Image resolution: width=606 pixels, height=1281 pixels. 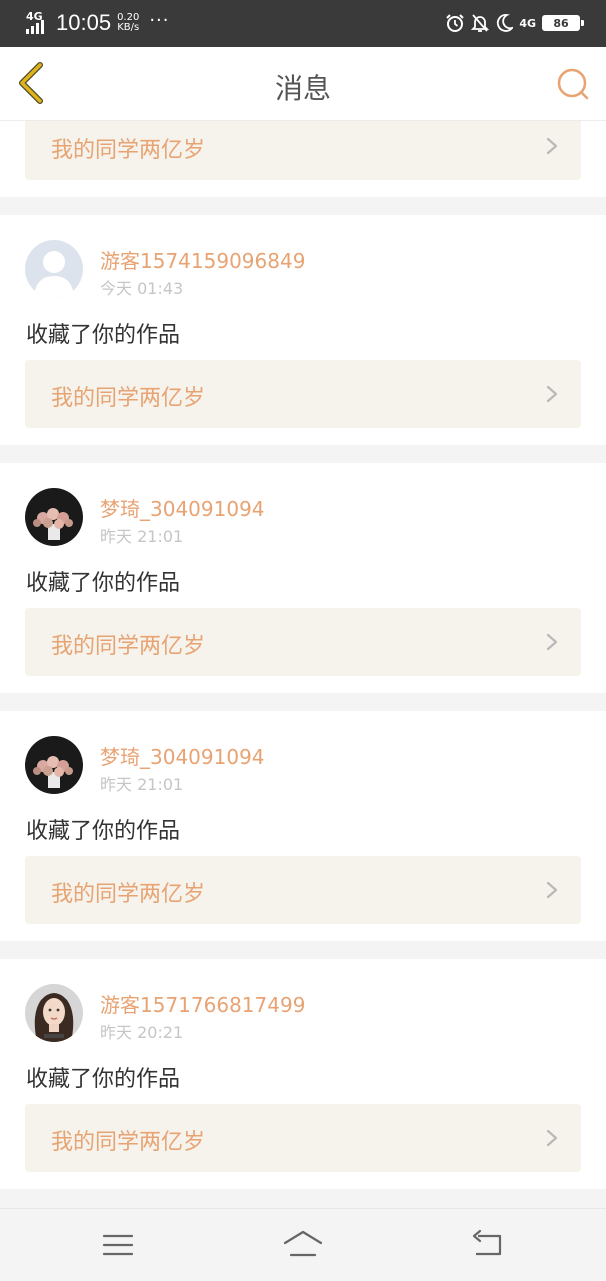 I want to click on portrait-avatar, so click(x=54, y=1013).